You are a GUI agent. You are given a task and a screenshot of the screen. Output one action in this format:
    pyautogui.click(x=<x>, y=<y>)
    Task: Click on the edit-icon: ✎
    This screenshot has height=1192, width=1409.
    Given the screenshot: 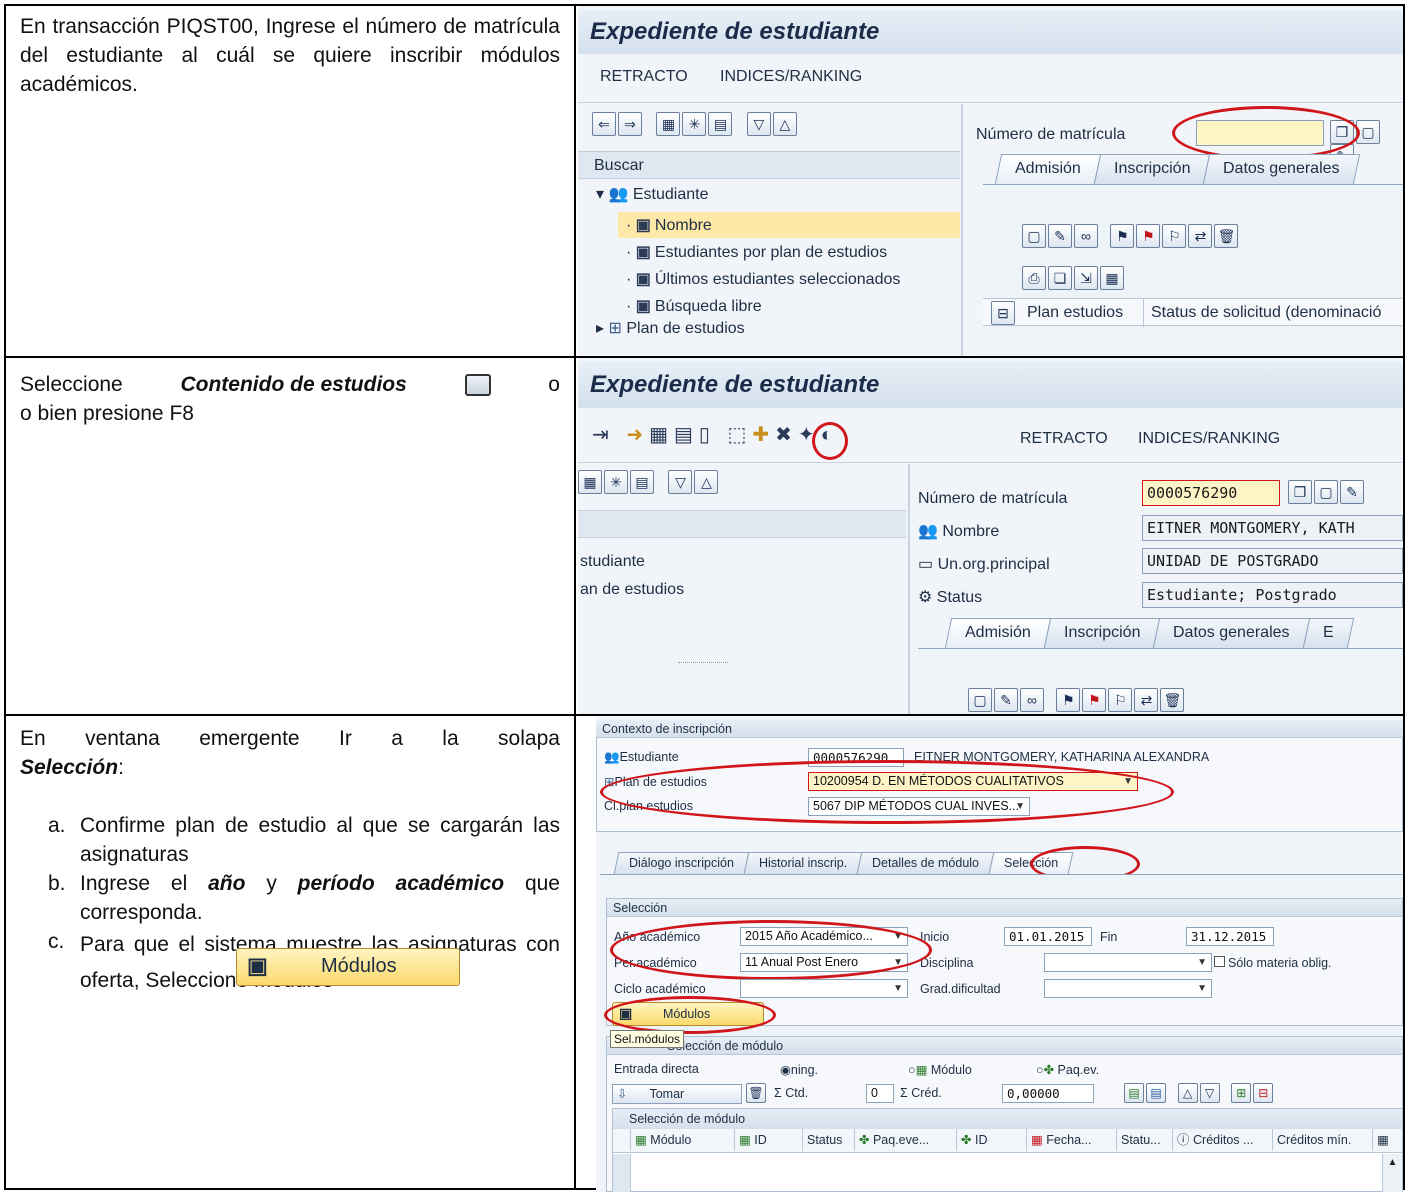 What is the action you would take?
    pyautogui.click(x=1352, y=492)
    